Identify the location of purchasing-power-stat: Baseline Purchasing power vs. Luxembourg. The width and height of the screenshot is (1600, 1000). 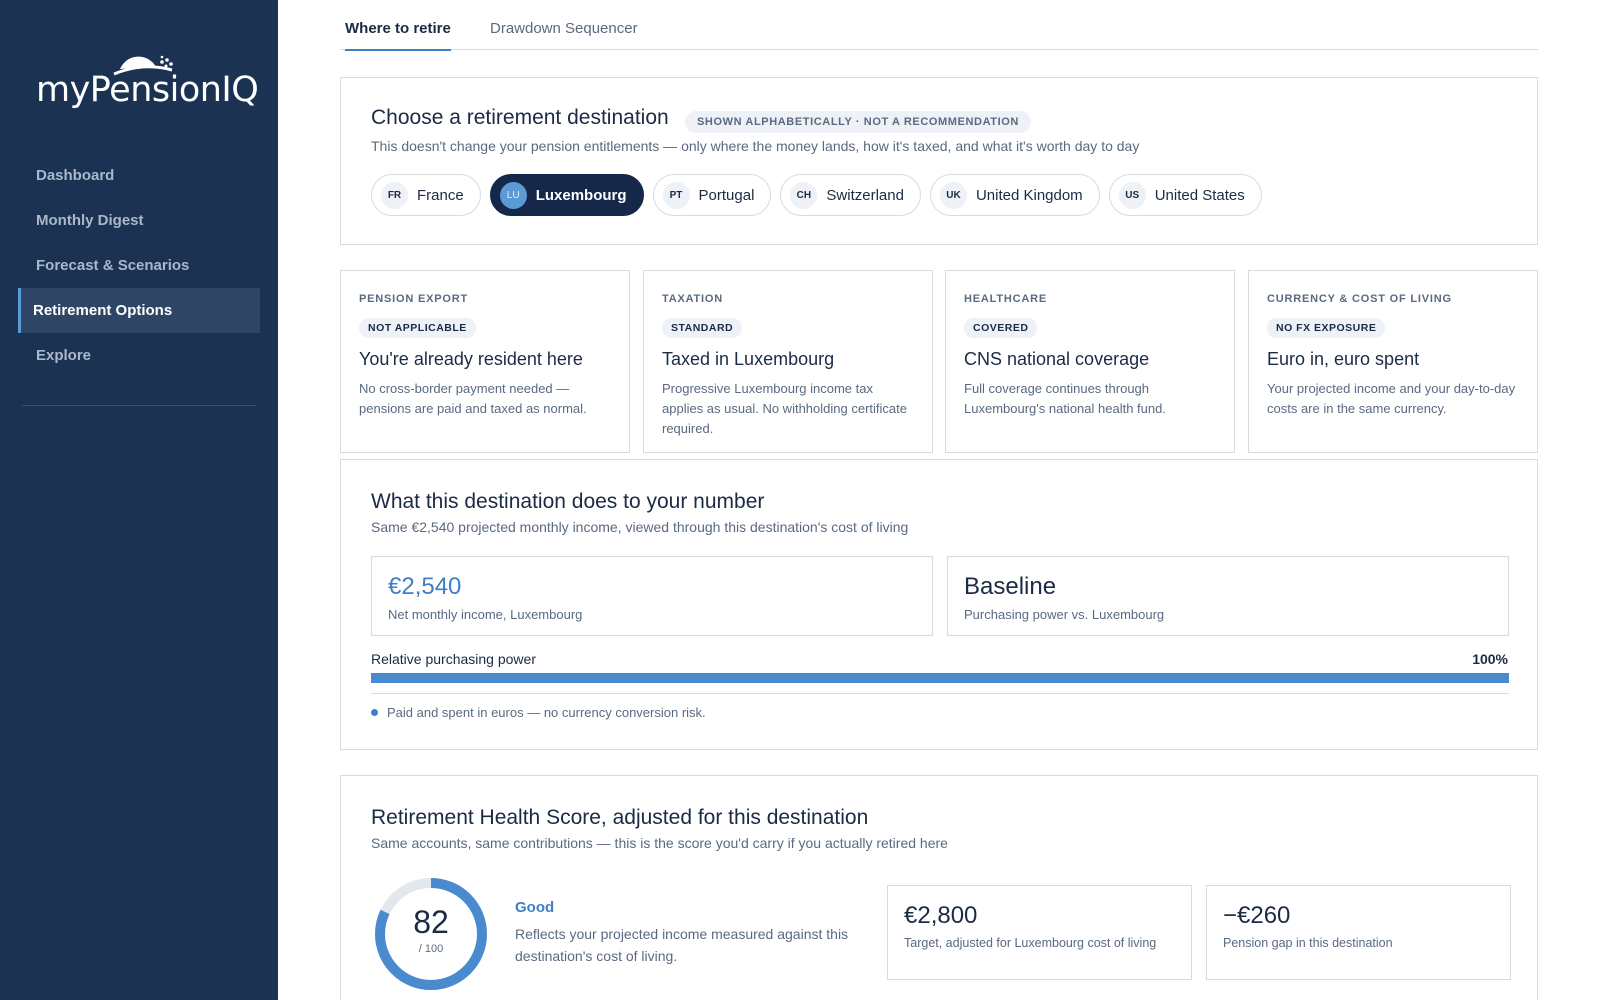
(1228, 596).